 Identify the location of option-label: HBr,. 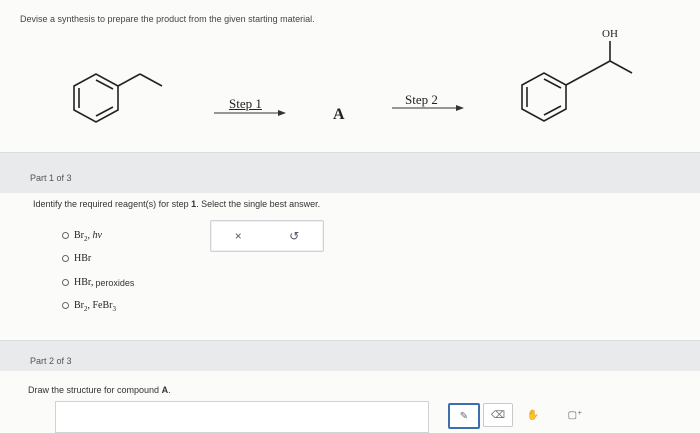
(84, 282).